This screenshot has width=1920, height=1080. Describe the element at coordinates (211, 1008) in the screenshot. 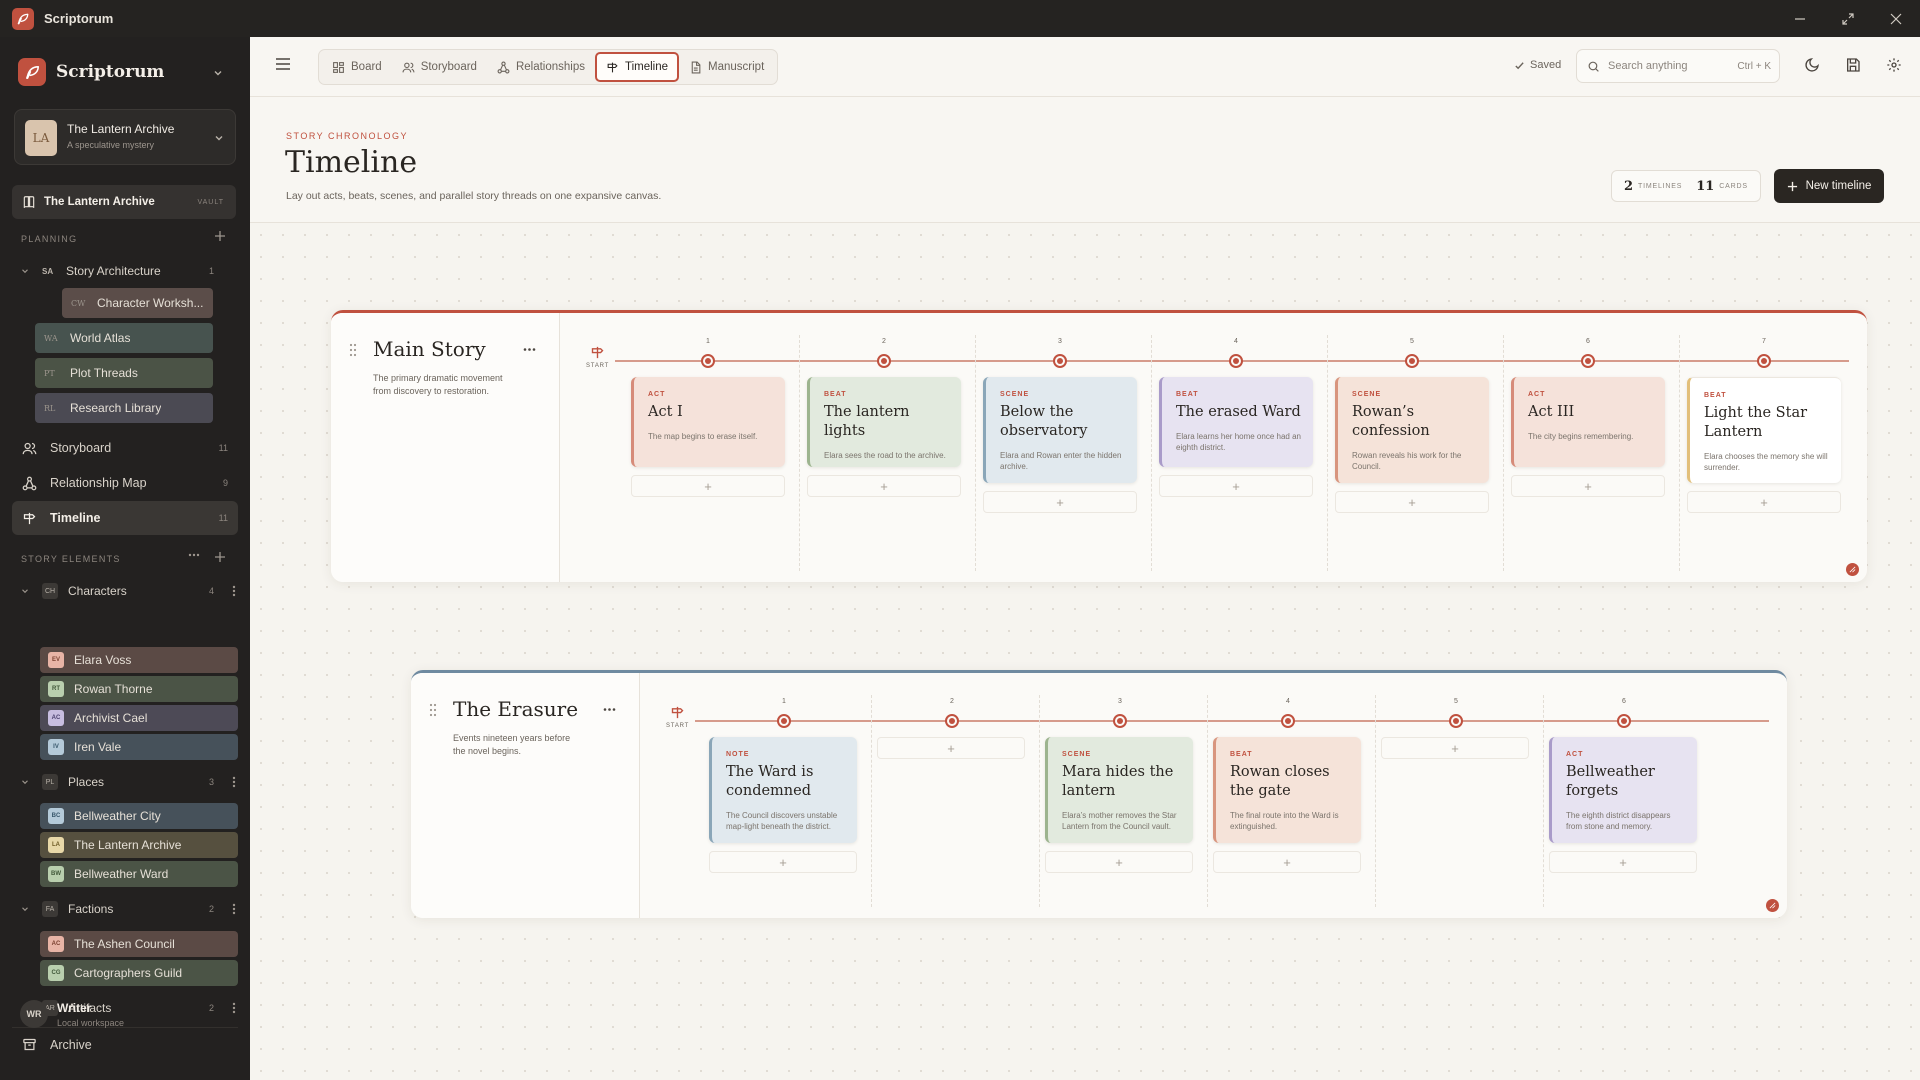

I see `group-count: 2` at that location.